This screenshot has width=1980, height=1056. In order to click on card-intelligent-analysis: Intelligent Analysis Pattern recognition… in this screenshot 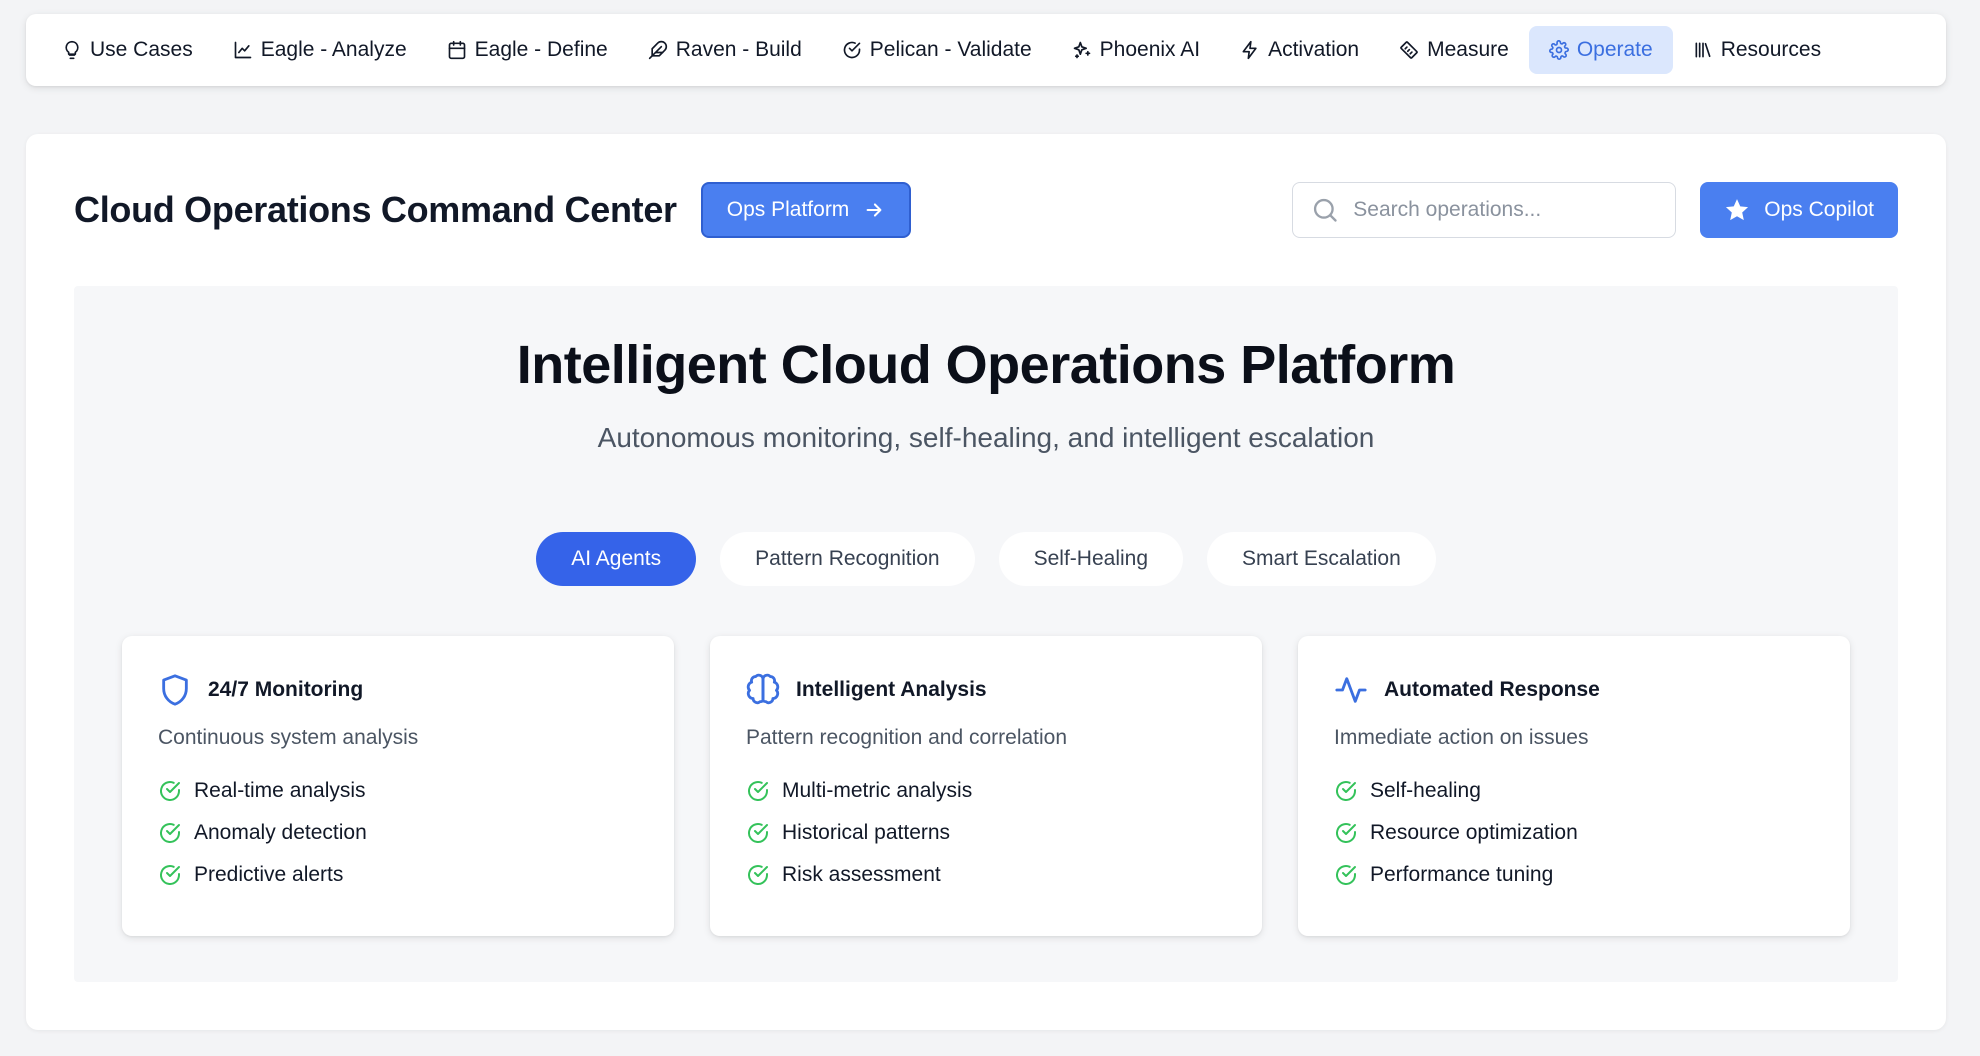, I will do `click(986, 786)`.